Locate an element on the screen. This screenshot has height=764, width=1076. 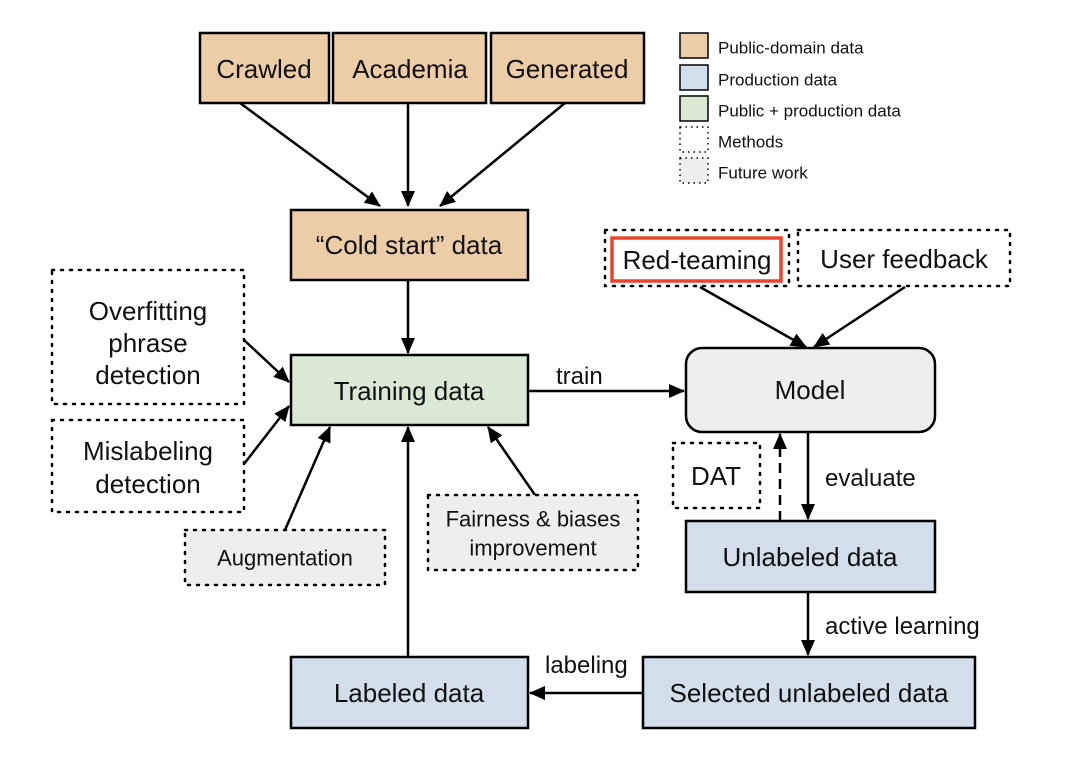
node-unlabeled: Unlabeled data is located at coordinates (810, 556).